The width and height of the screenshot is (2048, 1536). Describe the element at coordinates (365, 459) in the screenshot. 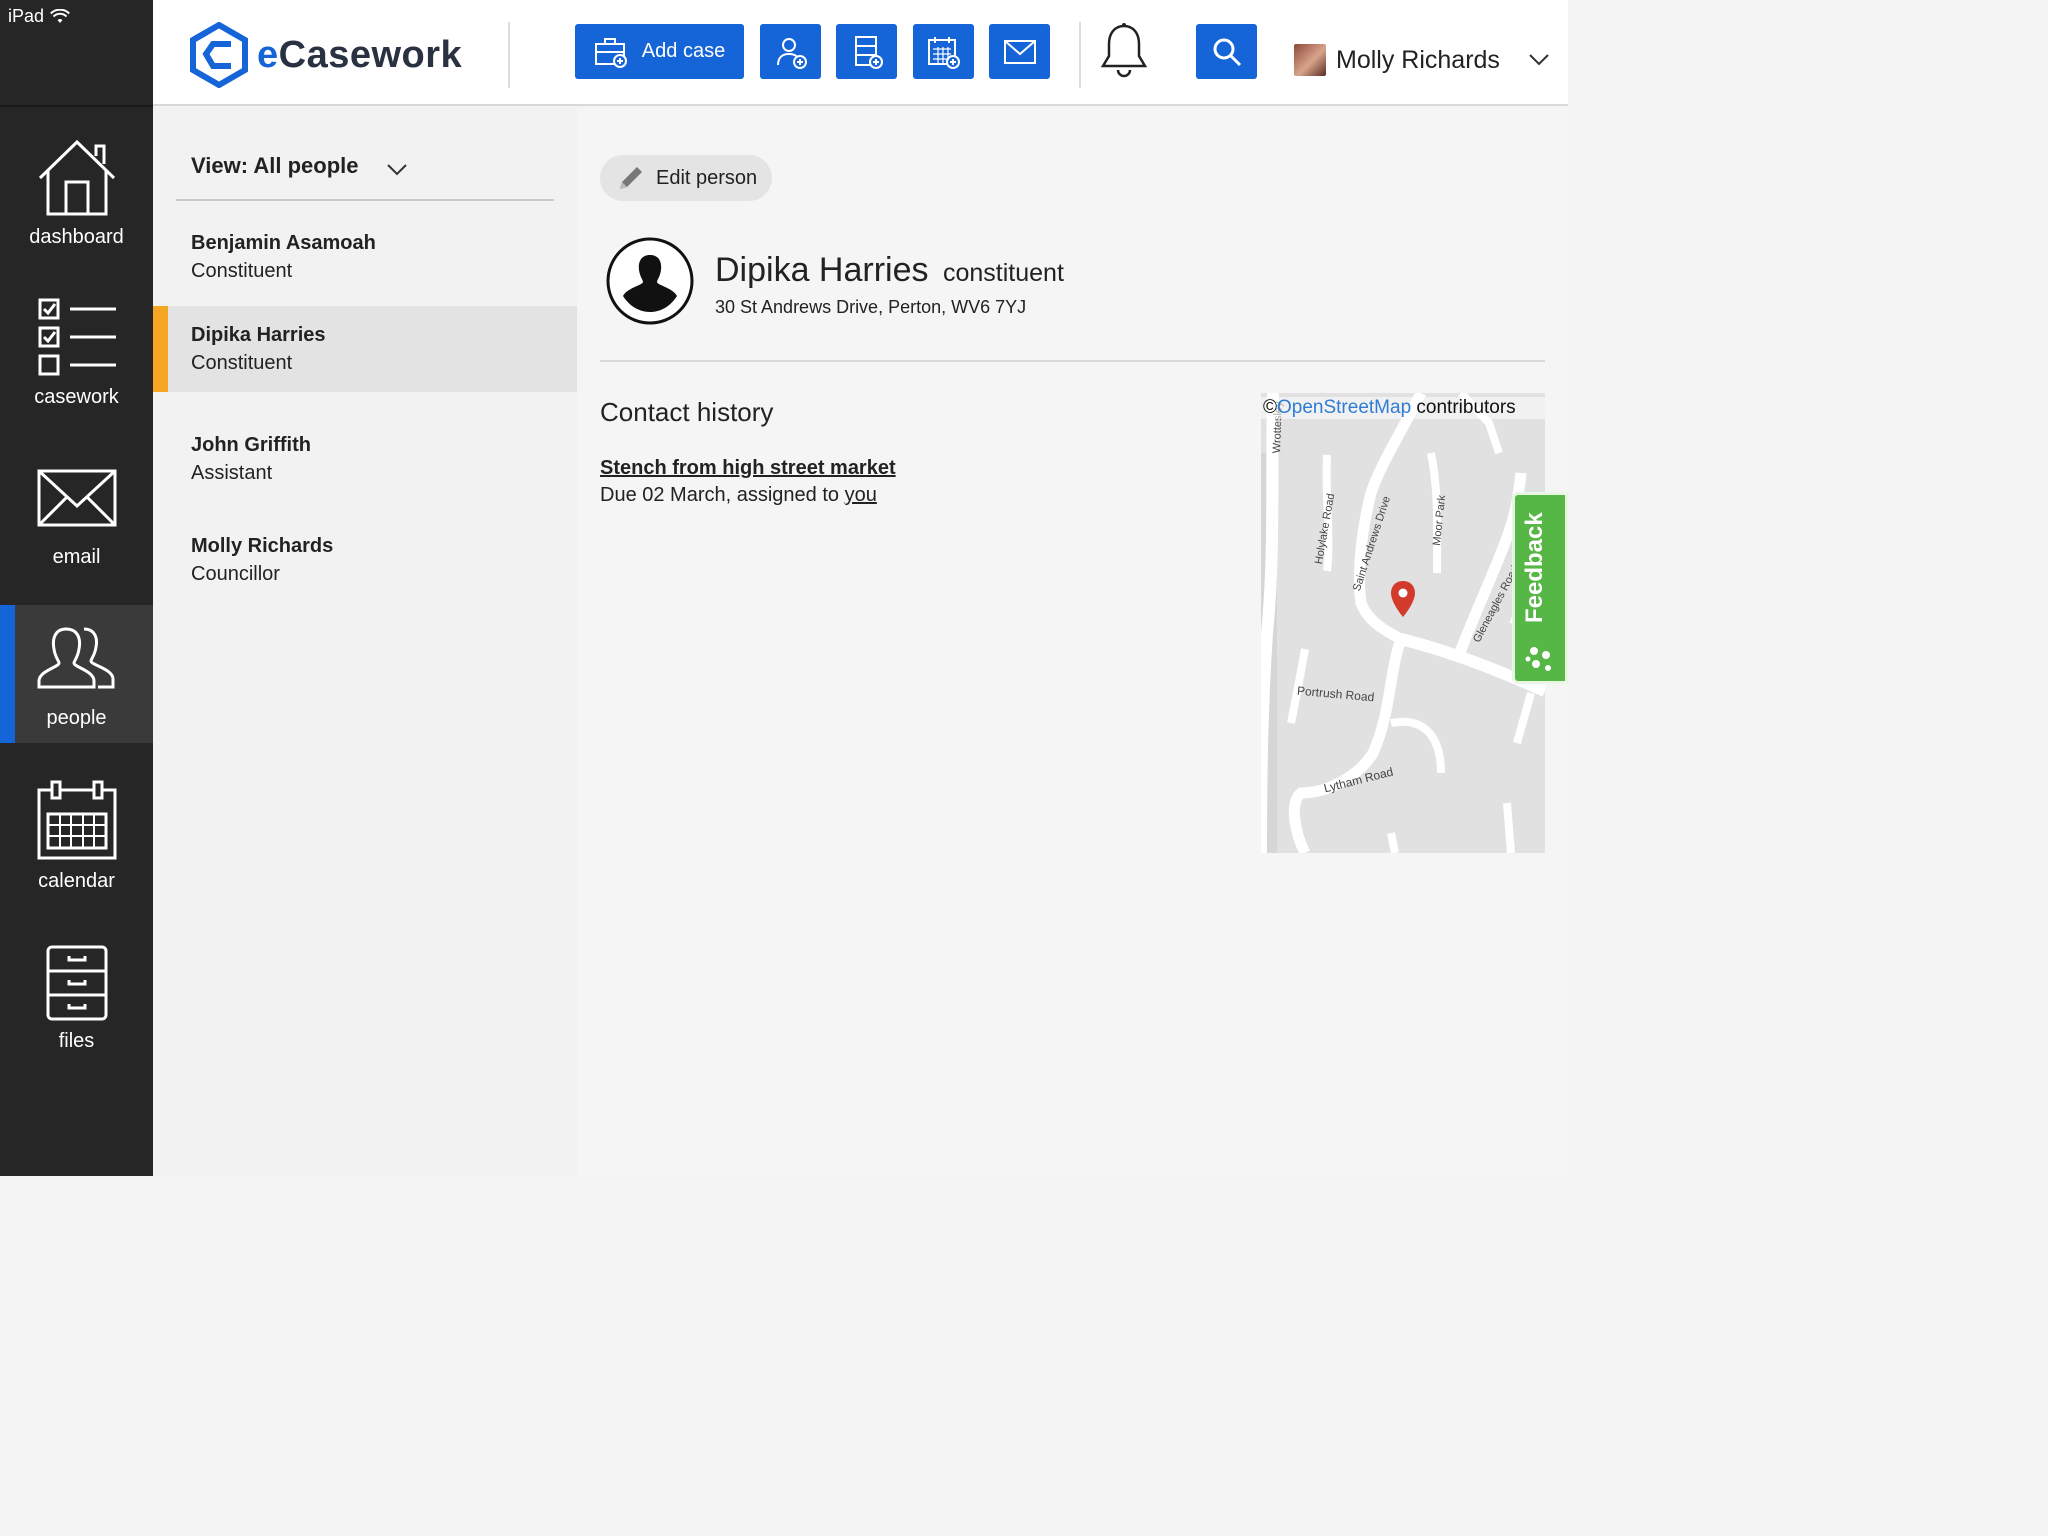

I see `list-item: John Griffith Assistant` at that location.